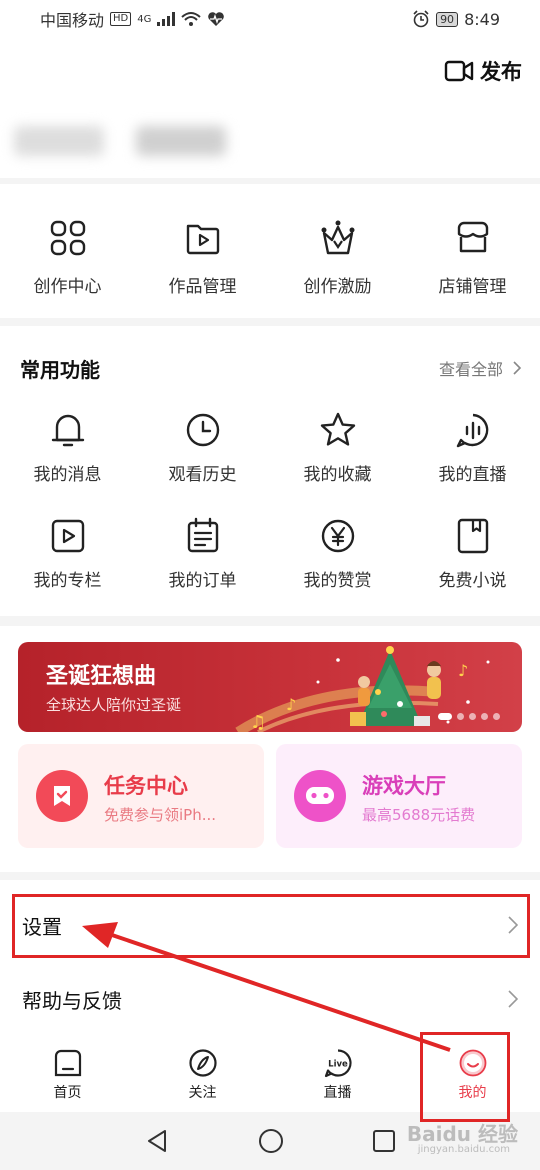  I want to click on svg-text: Live, so click(338, 1065).